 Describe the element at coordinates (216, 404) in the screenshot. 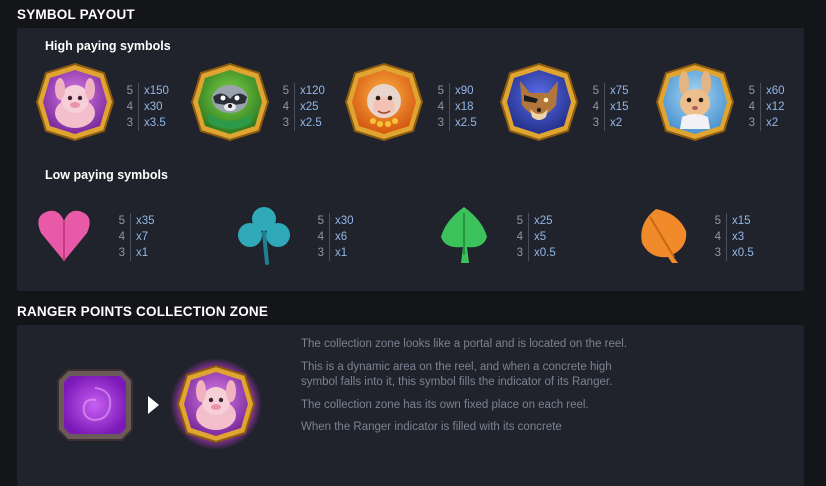

I see `sheep-glow-icon` at that location.